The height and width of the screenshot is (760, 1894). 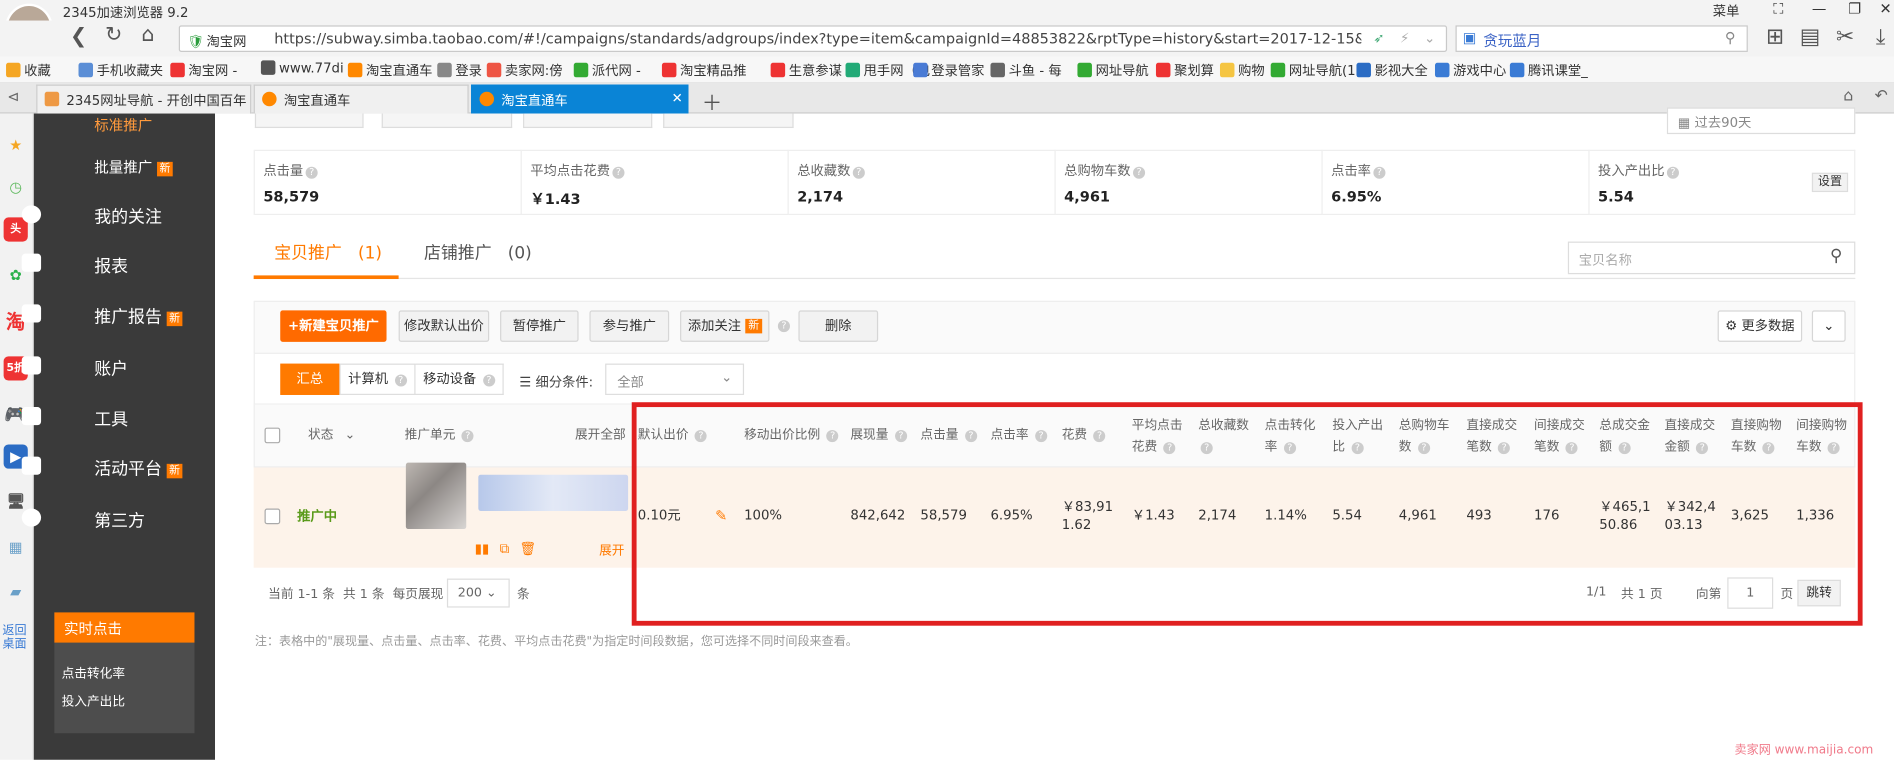 I want to click on expand-dropdown-button: ⌄, so click(x=1828, y=326).